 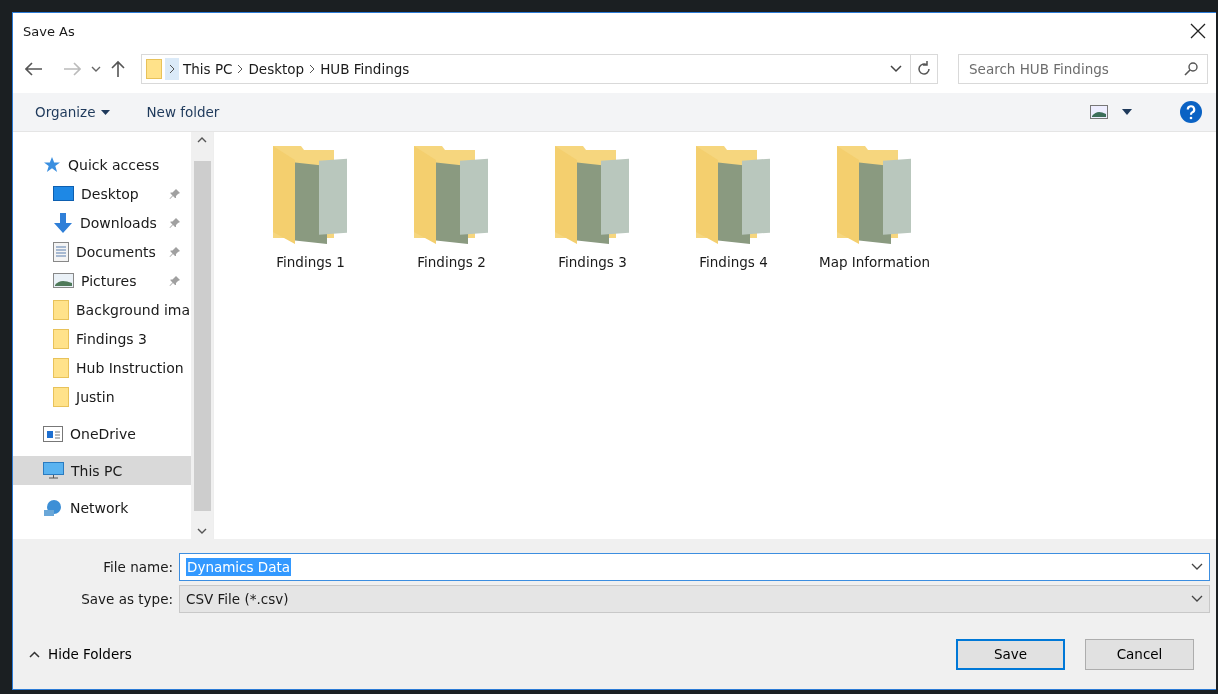 What do you see at coordinates (63, 222) in the screenshot?
I see `down-arrow-icon` at bounding box center [63, 222].